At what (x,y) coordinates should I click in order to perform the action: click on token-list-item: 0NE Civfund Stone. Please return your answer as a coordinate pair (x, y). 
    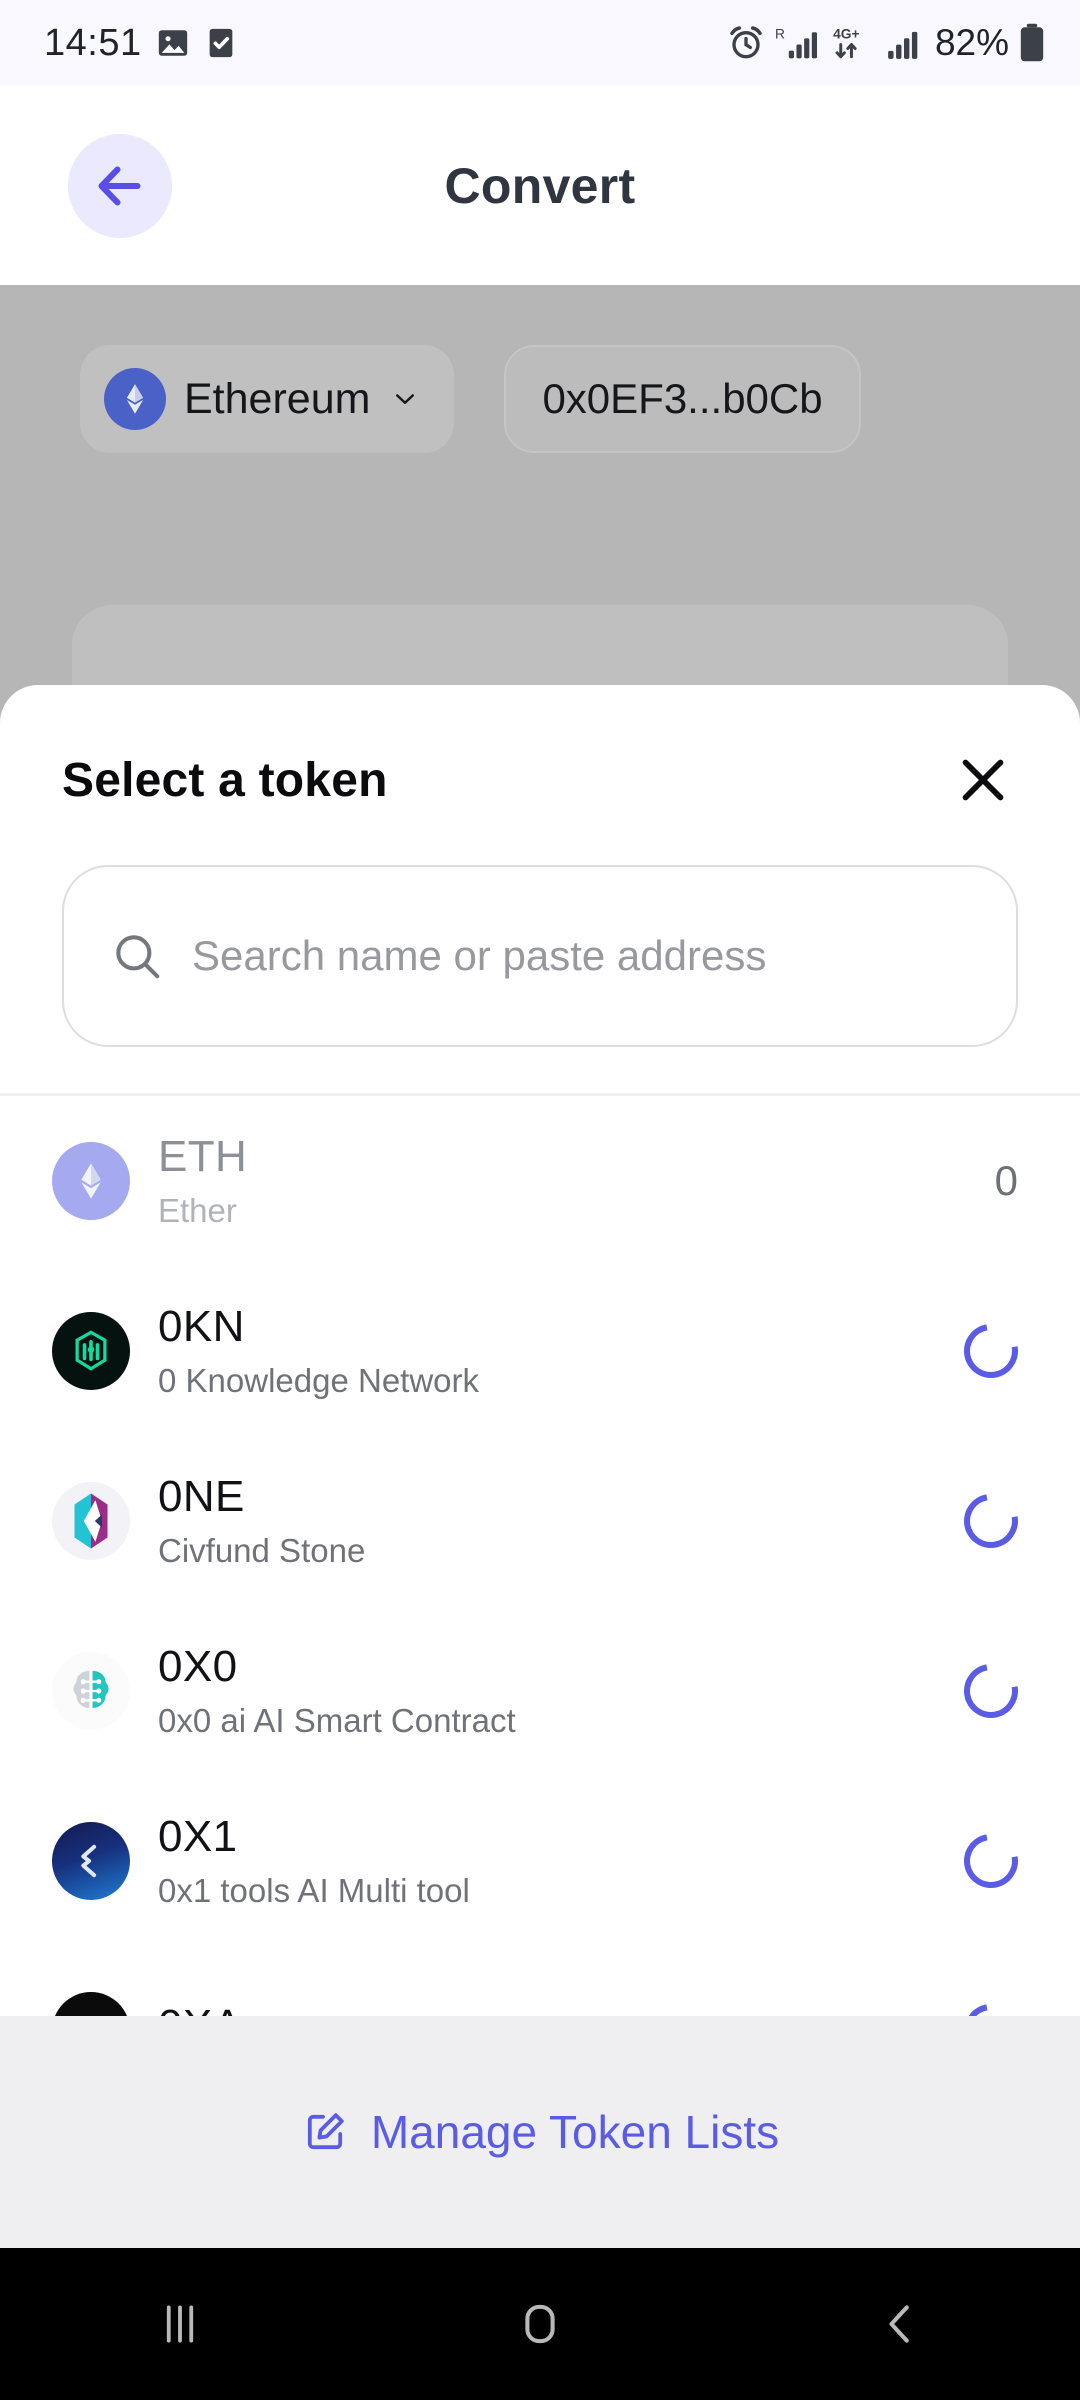
    Looking at the image, I should click on (540, 1521).